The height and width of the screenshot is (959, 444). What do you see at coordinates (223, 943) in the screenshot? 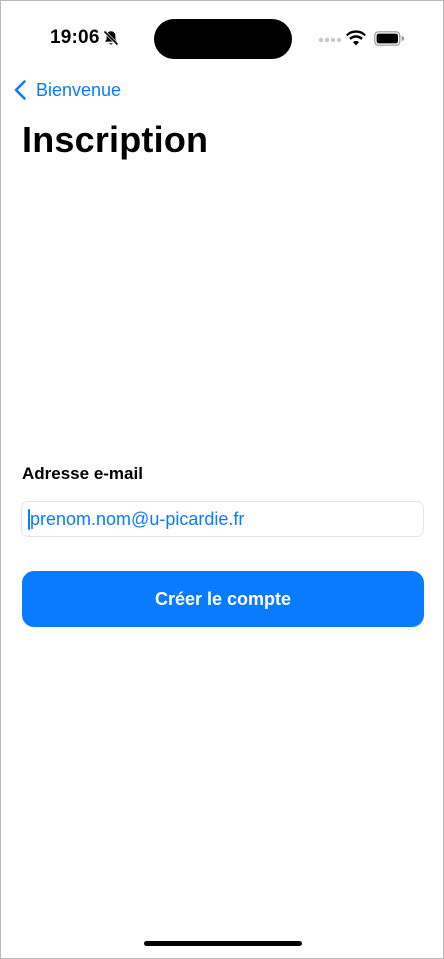
I see `home-indicator` at bounding box center [223, 943].